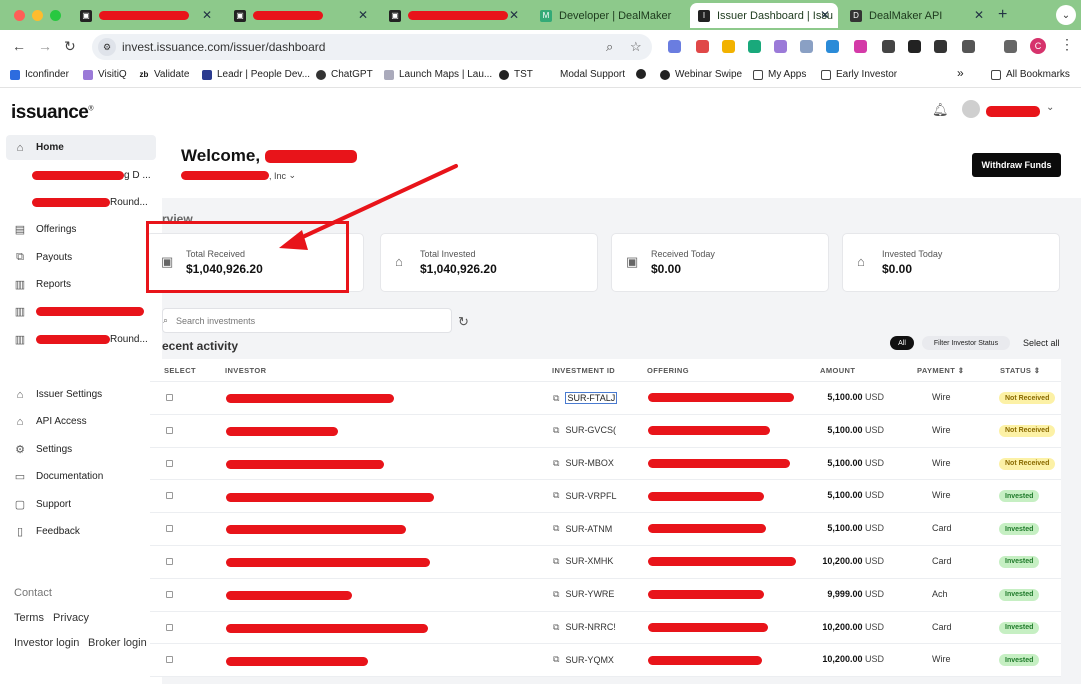  What do you see at coordinates (1013, 111) in the screenshot?
I see `redacted-user-name` at bounding box center [1013, 111].